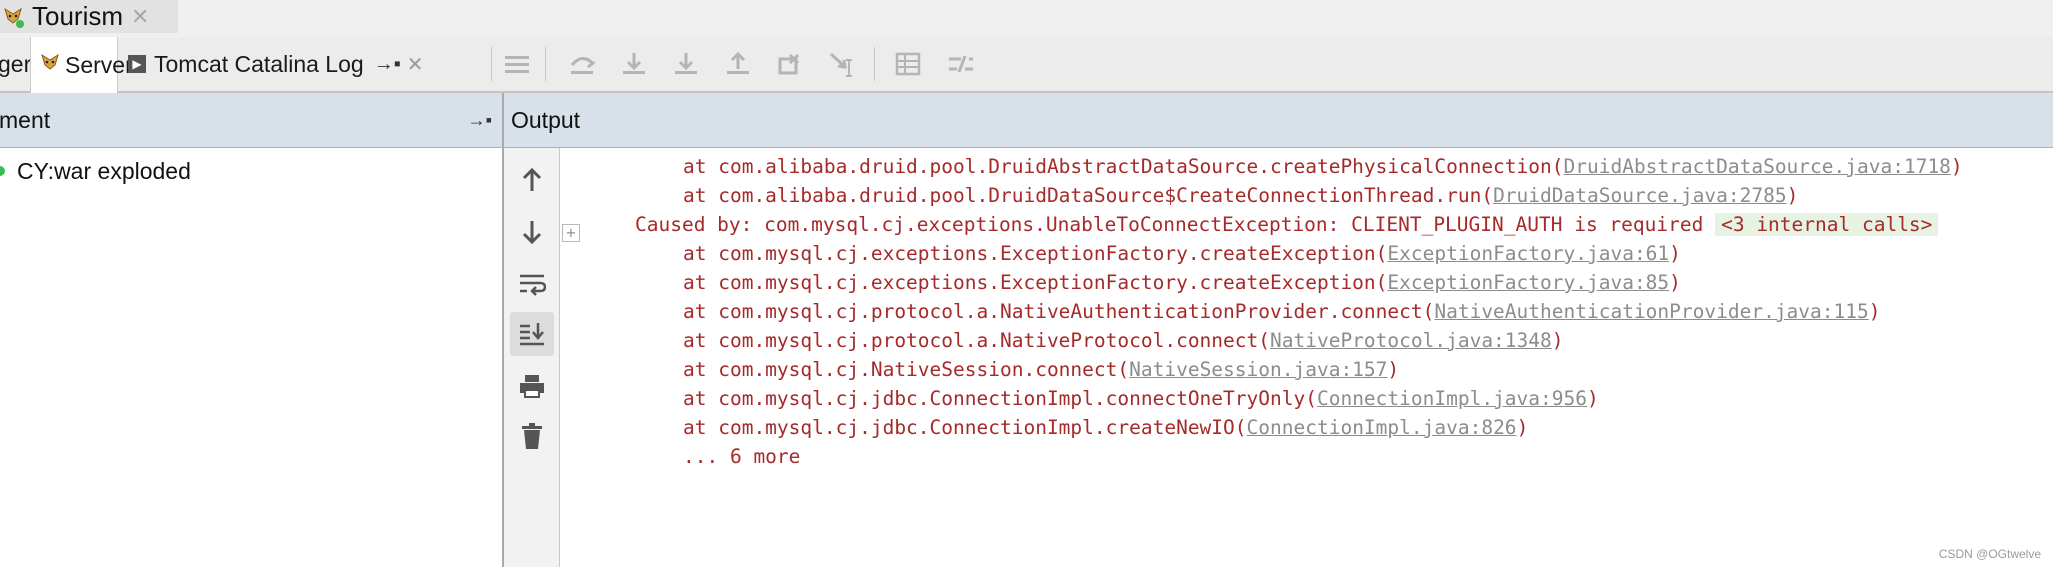  Describe the element at coordinates (738, 64) in the screenshot. I see `step-out-icon` at that location.